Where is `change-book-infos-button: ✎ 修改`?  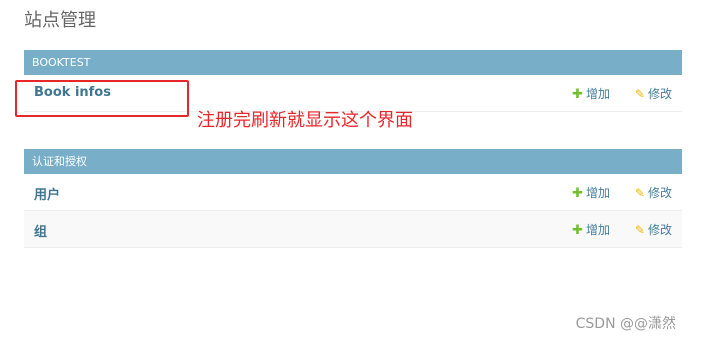
change-book-infos-button: ✎ 修改 is located at coordinates (653, 93).